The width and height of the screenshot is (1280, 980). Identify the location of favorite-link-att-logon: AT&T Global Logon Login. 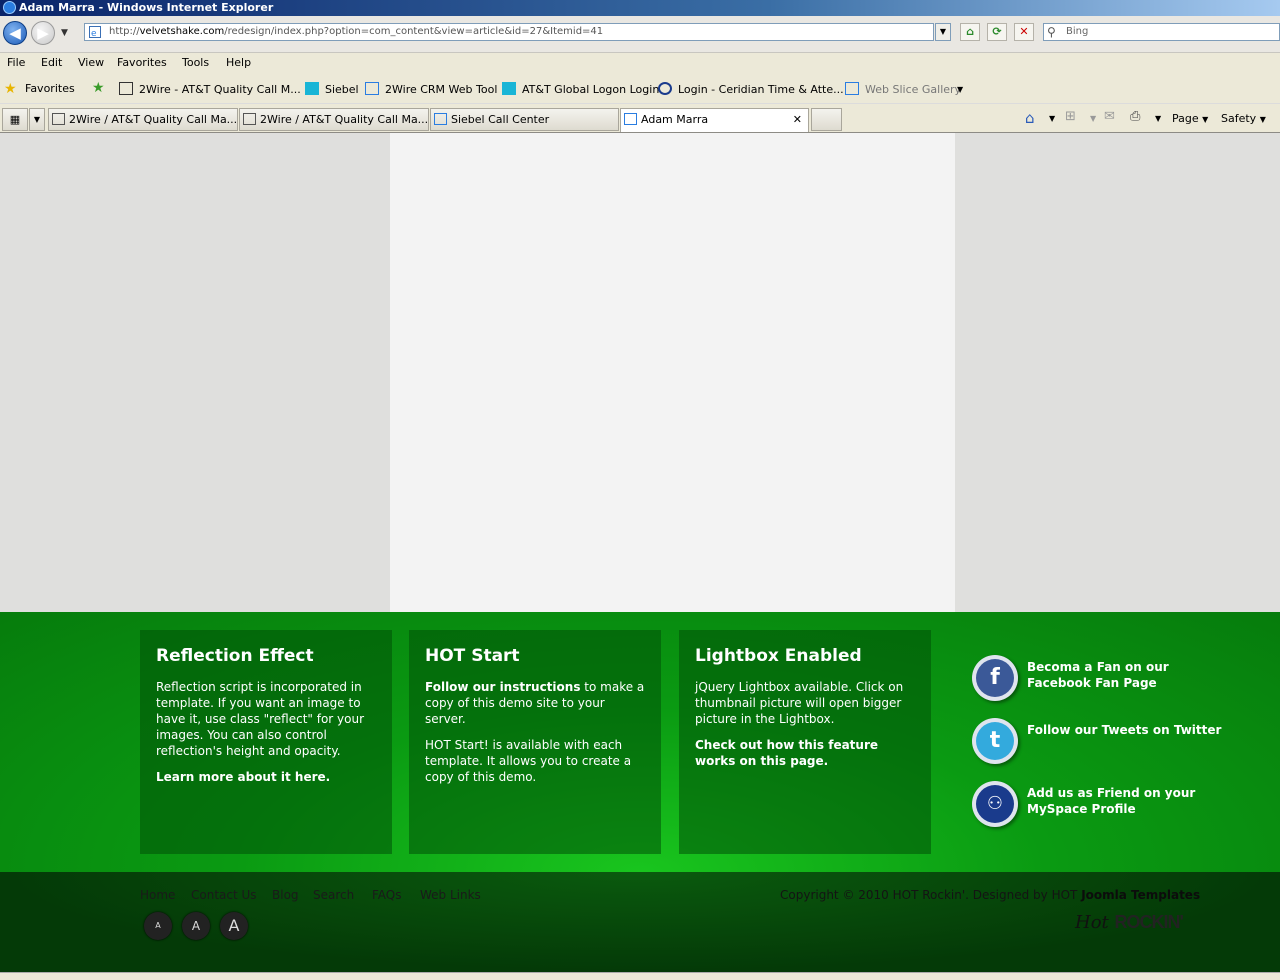
(590, 89).